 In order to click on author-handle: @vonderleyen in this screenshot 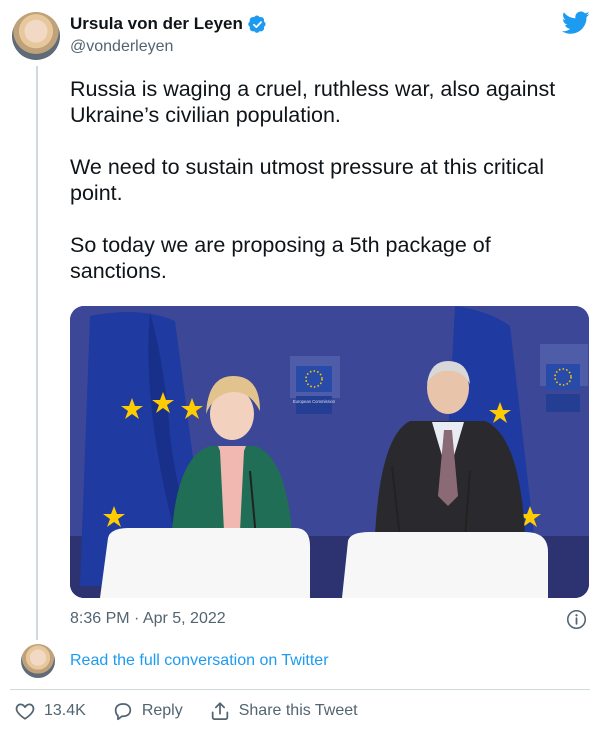, I will do `click(121, 47)`.